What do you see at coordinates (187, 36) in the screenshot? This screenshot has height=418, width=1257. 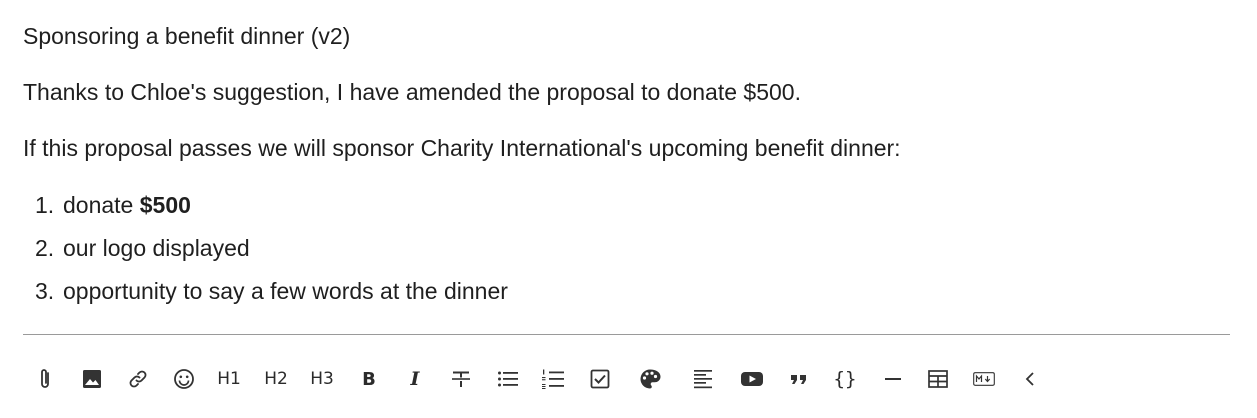 I see `post-title: Sponsoring a benefit dinner (v2)` at bounding box center [187, 36].